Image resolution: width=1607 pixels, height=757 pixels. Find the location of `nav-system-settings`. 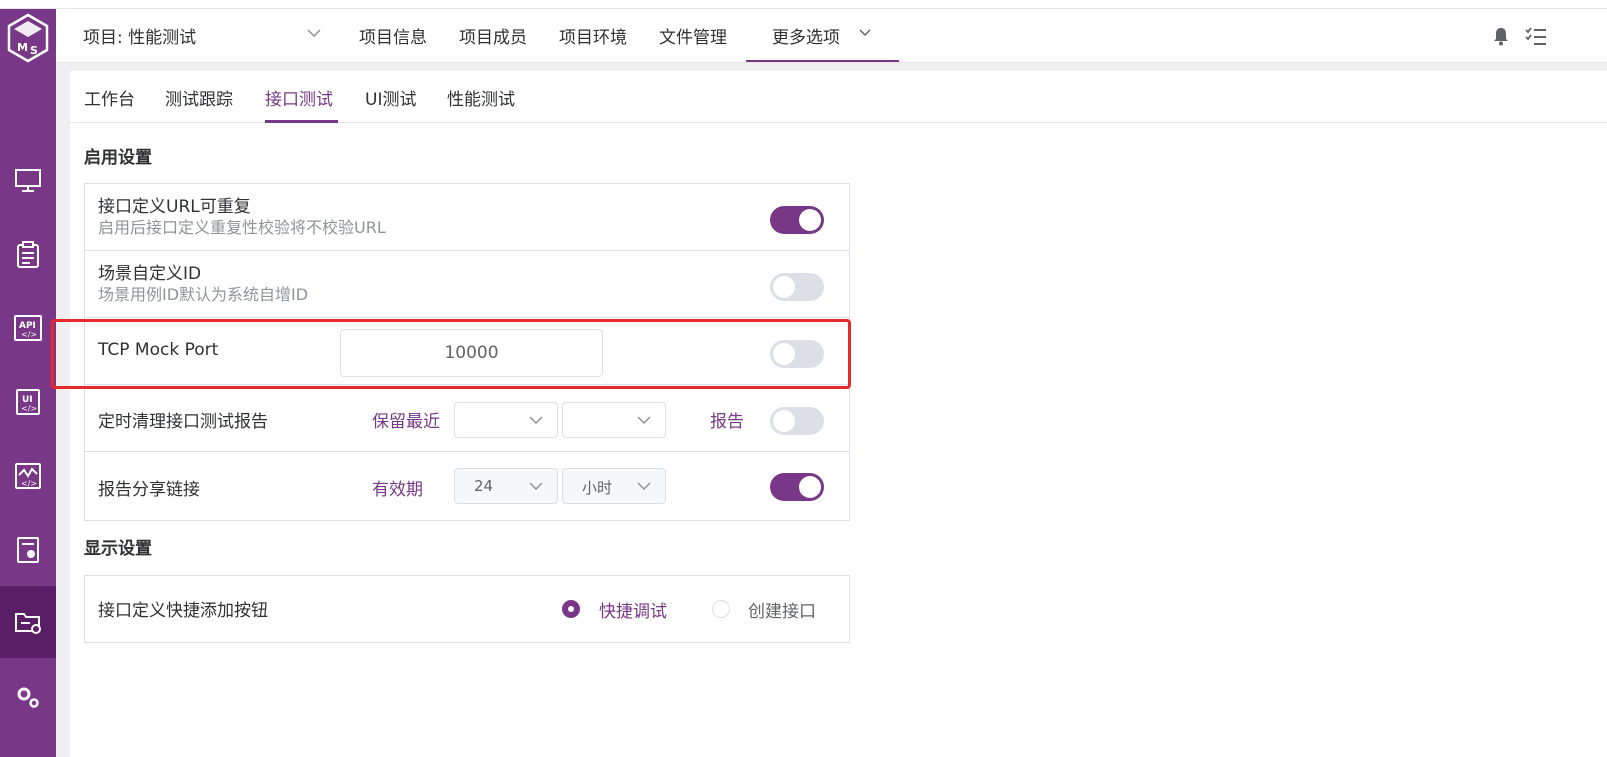

nav-system-settings is located at coordinates (28, 697).